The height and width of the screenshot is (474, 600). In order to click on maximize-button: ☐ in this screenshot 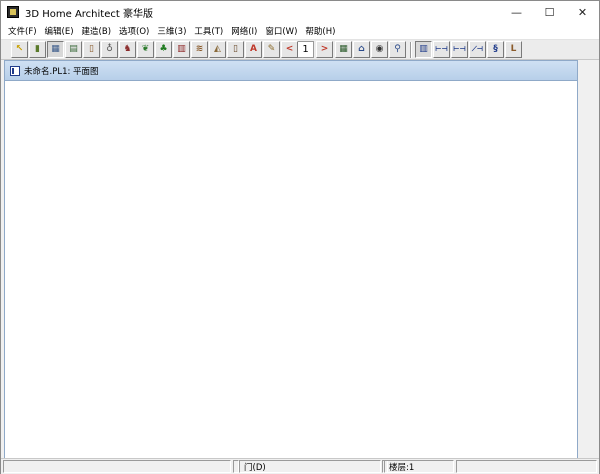, I will do `click(549, 12)`.